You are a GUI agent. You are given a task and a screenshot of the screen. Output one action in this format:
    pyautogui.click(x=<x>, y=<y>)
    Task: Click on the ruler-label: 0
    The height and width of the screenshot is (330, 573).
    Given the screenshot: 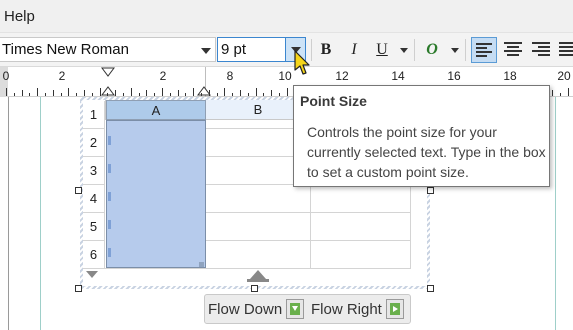 What is the action you would take?
    pyautogui.click(x=6, y=76)
    